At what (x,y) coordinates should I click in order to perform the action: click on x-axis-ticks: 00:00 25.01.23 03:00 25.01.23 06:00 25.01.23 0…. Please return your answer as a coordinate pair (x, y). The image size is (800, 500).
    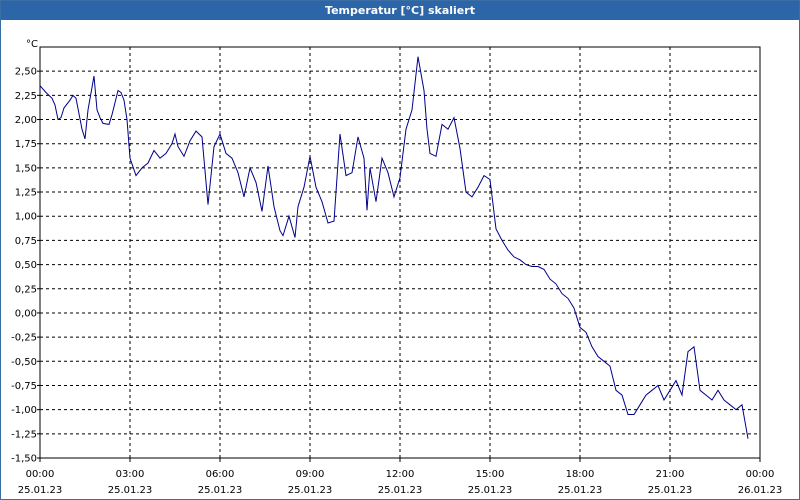
    Looking at the image, I should click on (400, 477).